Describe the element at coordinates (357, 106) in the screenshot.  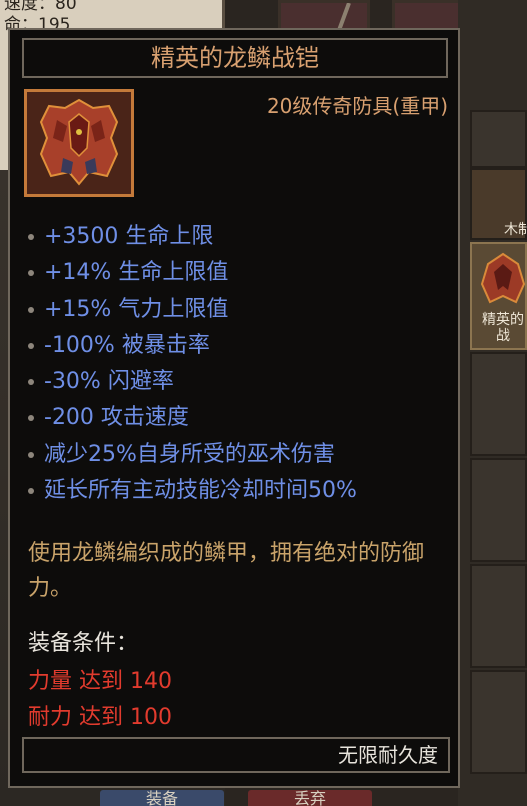
I see `item-type-label: 20级传奇防具(重甲)` at that location.